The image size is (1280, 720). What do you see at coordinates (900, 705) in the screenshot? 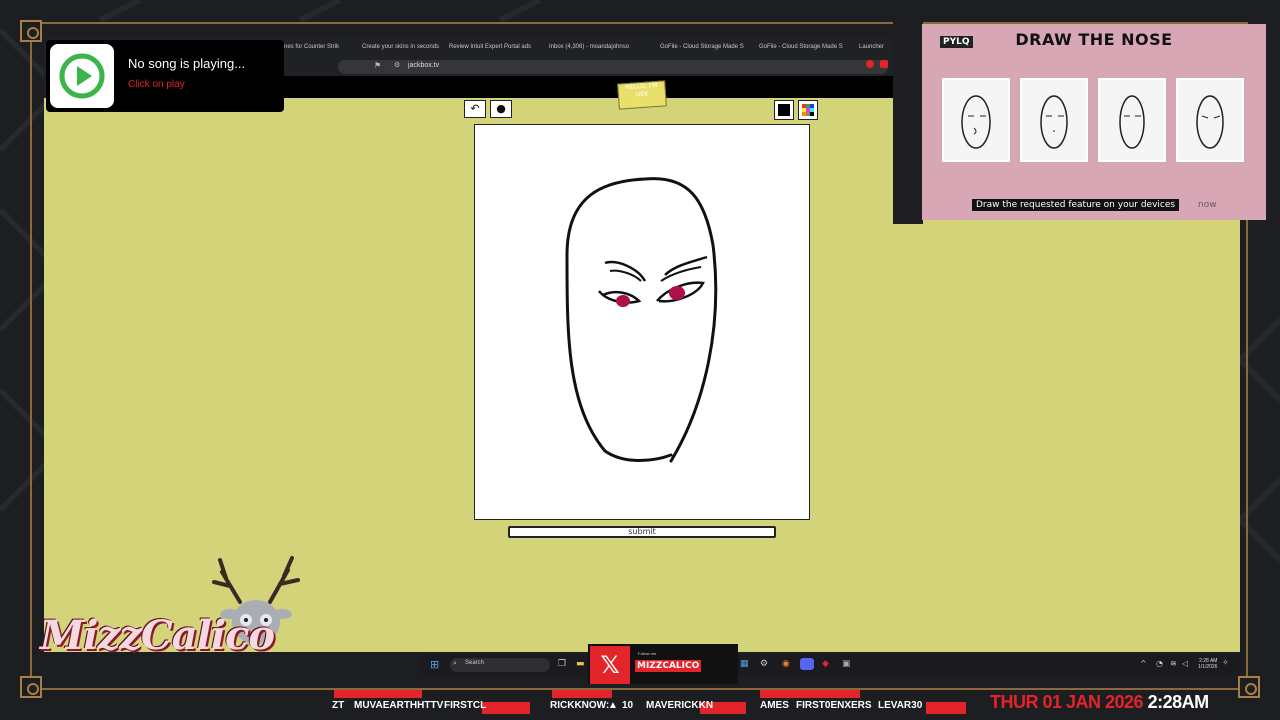
I see `ticker-item: LEVAR30` at bounding box center [900, 705].